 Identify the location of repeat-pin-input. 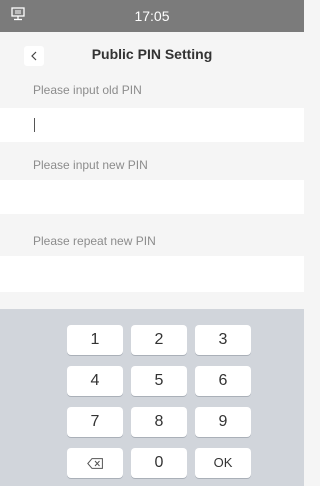
(152, 274).